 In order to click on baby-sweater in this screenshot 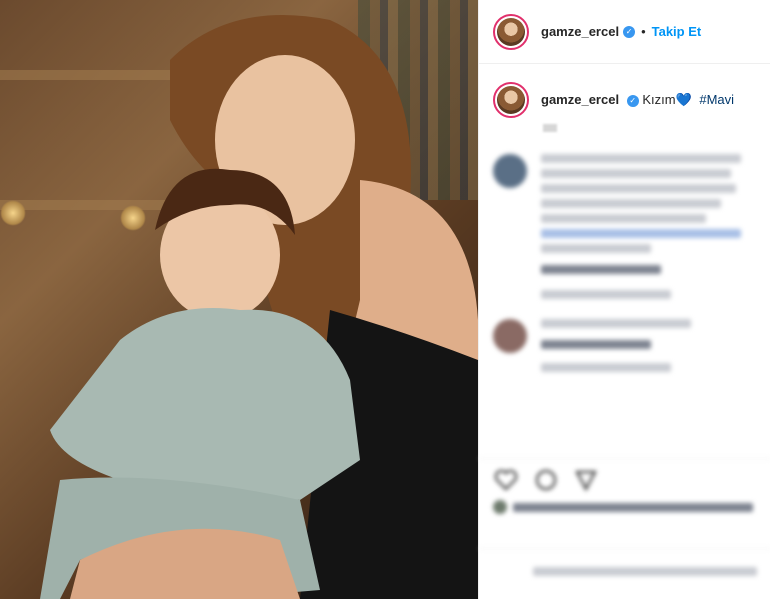, I will do `click(205, 404)`.